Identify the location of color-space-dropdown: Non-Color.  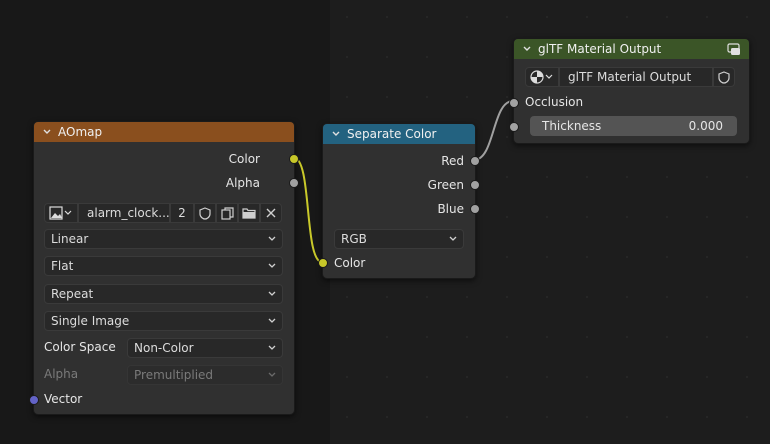
(205, 348).